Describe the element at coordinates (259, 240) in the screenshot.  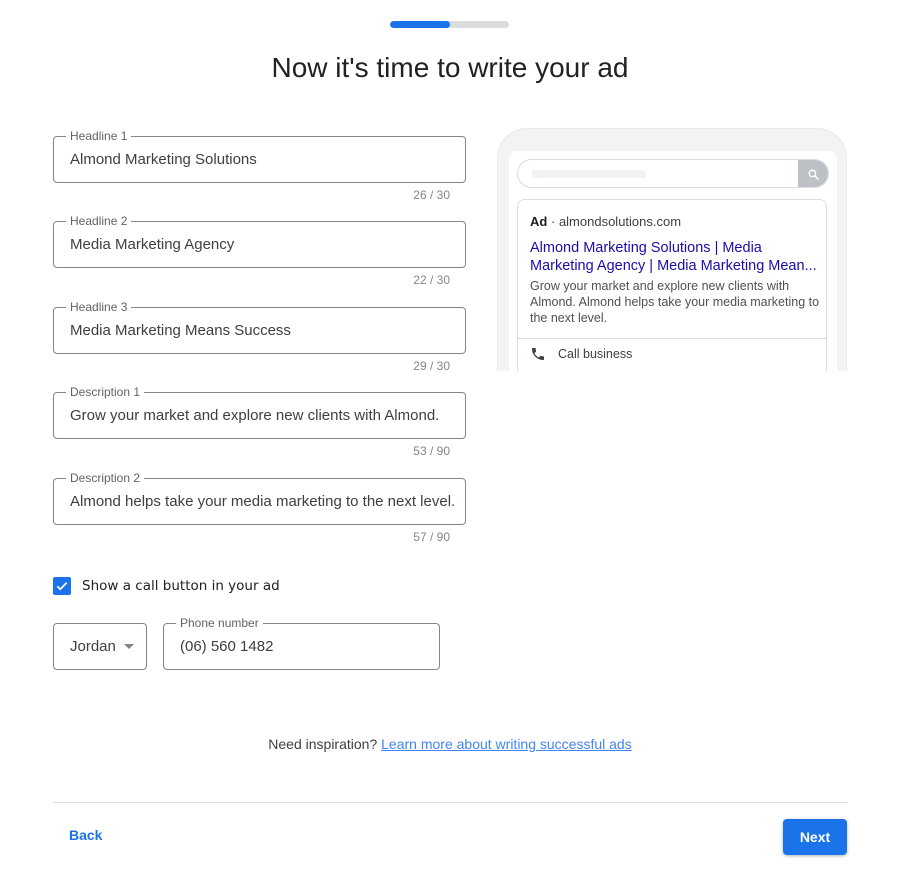
I see `headline-2-field: Headline 2 Media Marketing Agency` at that location.